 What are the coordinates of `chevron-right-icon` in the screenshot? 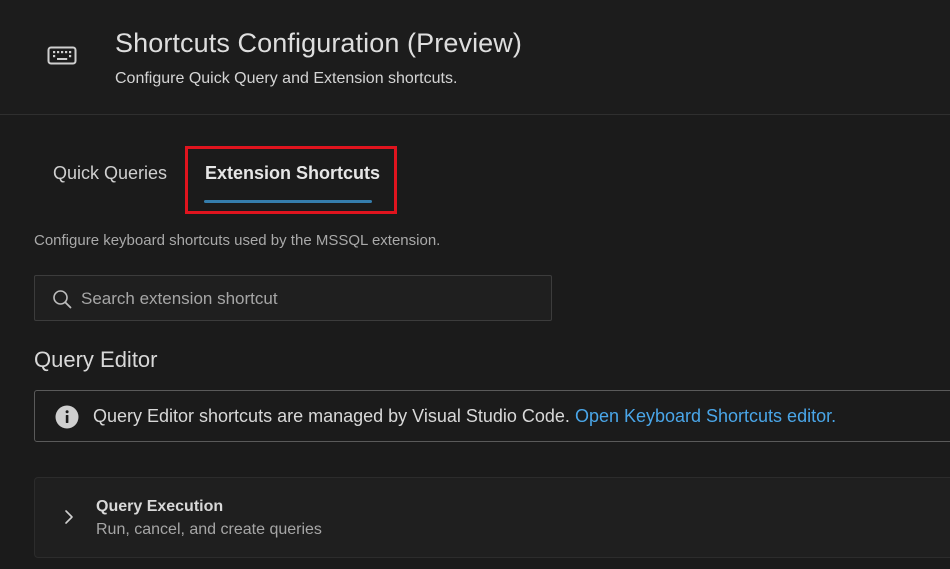 It's located at (69, 517).